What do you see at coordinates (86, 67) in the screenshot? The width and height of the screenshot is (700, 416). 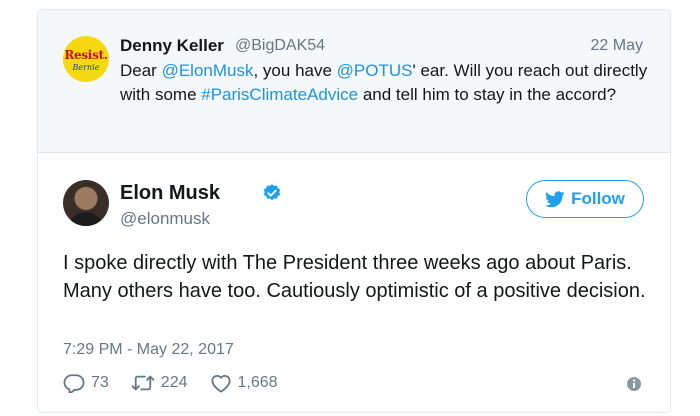 I see `avatar-text-bottom: Bernie` at bounding box center [86, 67].